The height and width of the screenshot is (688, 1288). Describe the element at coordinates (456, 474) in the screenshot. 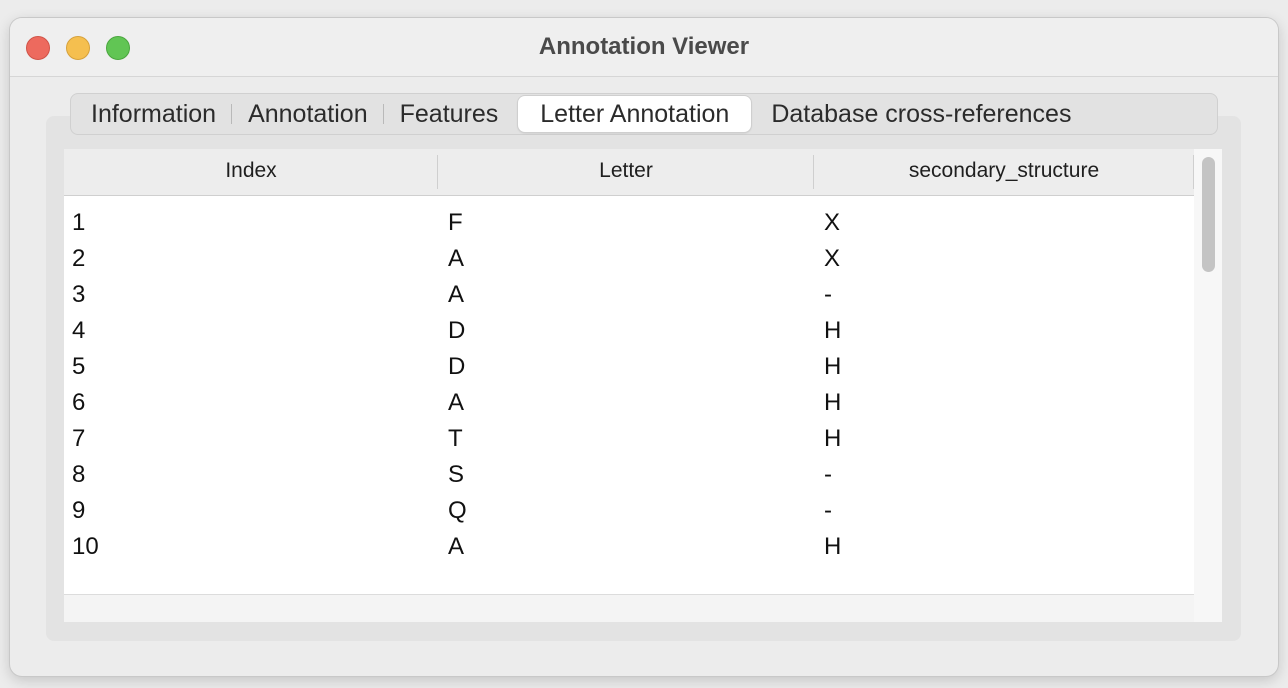

I see `cell-letter: S` at that location.